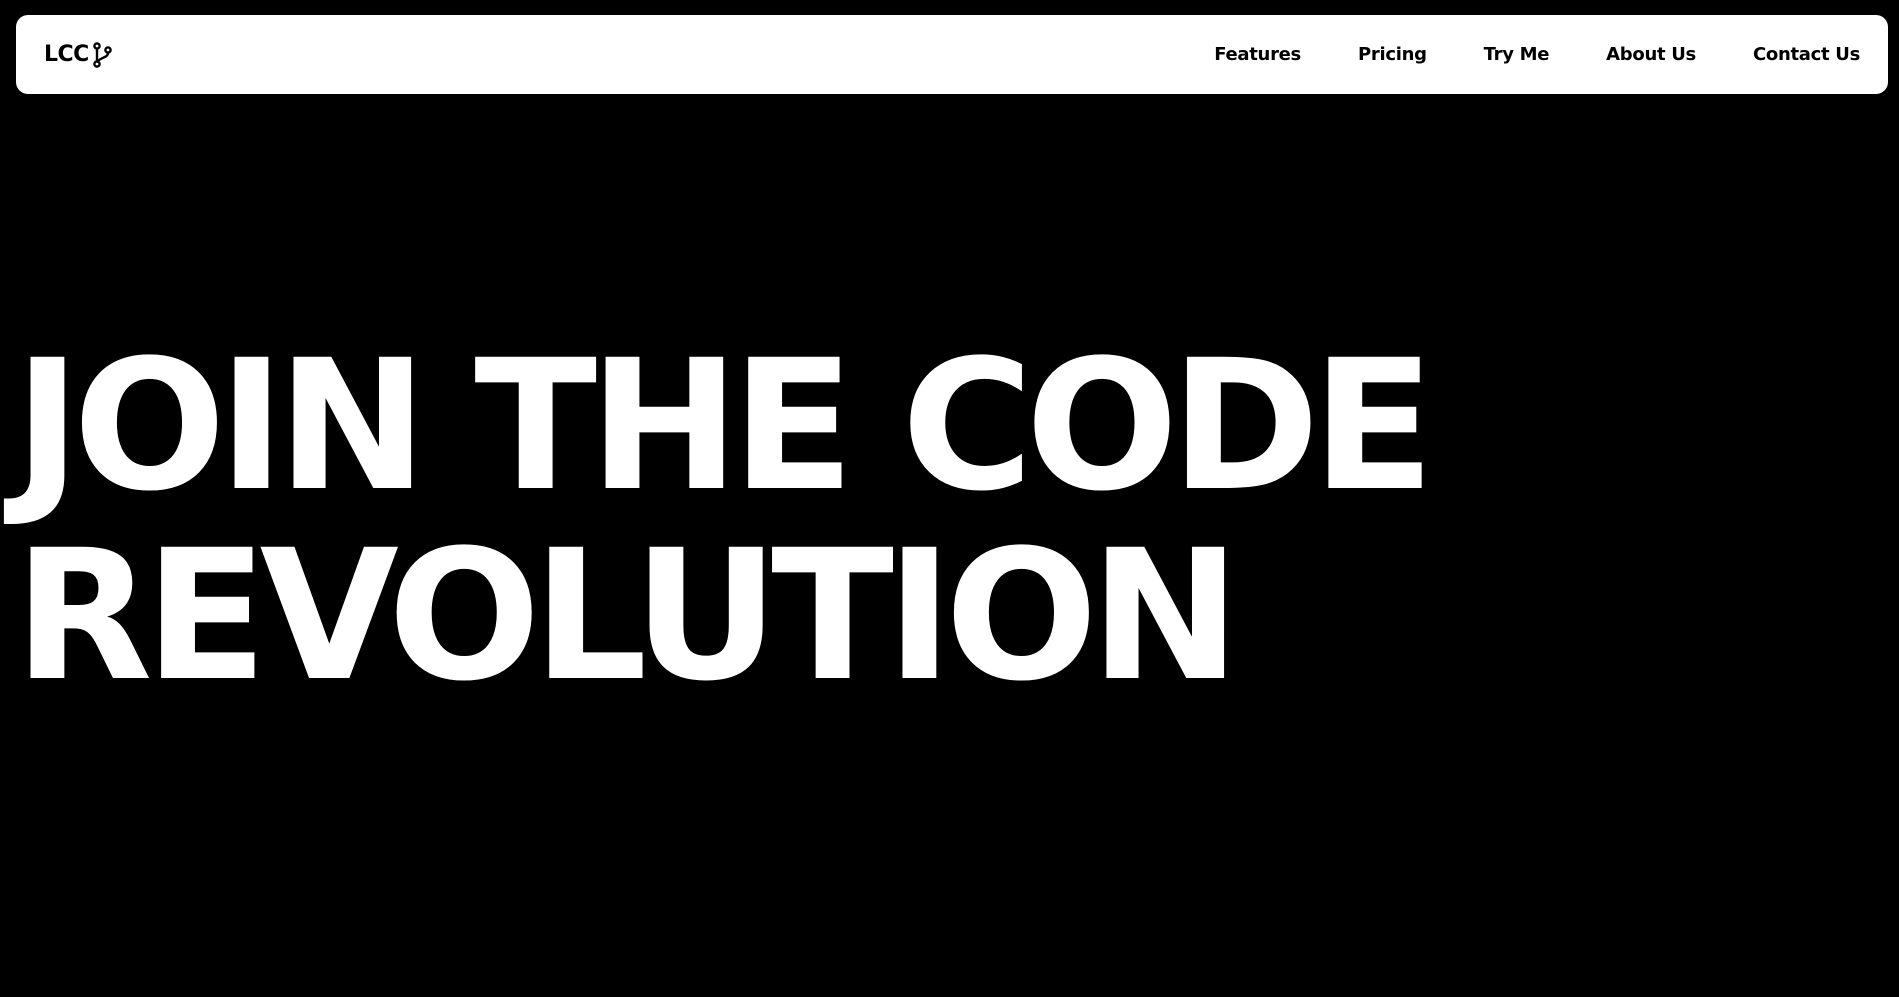  I want to click on nav-link-pricing: Pricing, so click(1392, 54).